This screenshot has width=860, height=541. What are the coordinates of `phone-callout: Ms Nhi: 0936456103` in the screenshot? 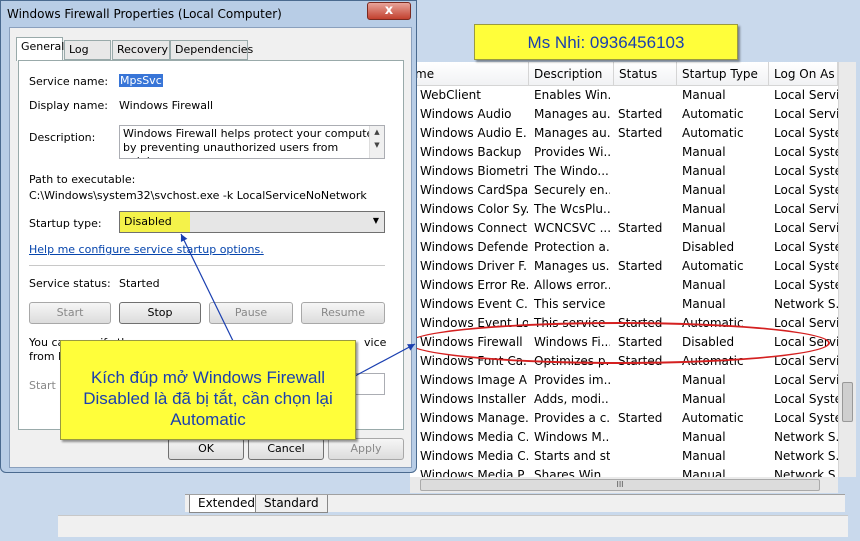 It's located at (606, 42).